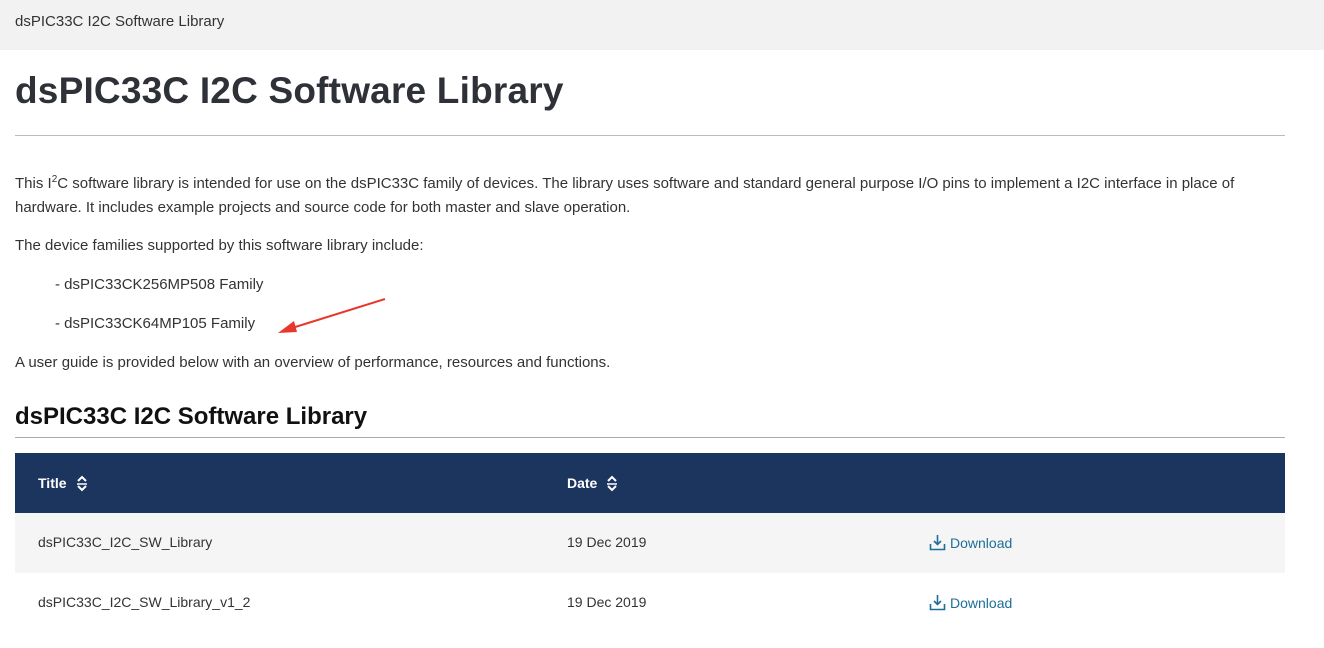 The image size is (1324, 648). I want to click on column-header-date: Date, so click(592, 483).